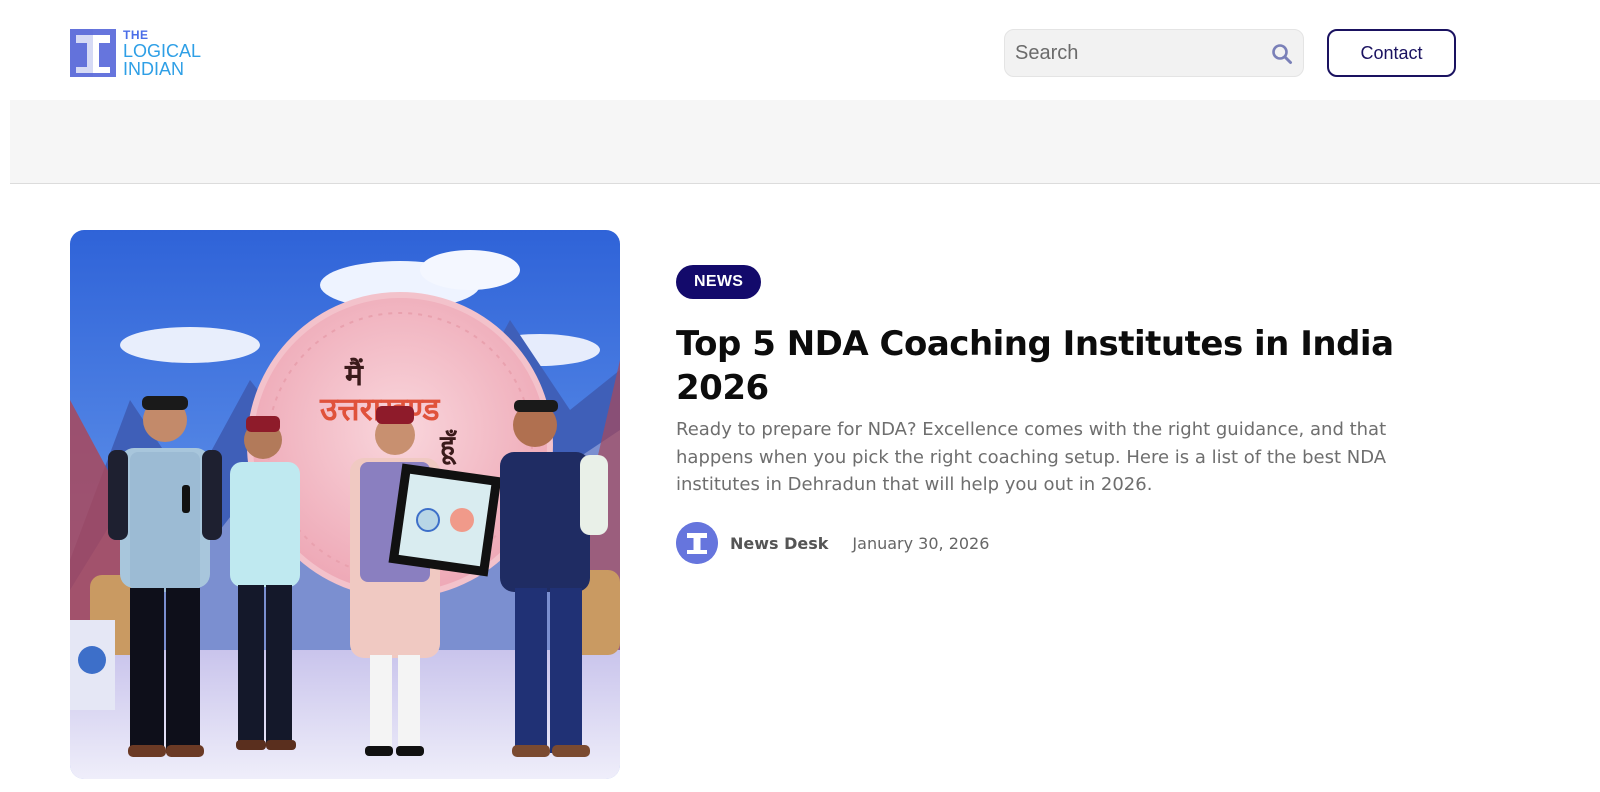  Describe the element at coordinates (154, 68) in the screenshot. I see `logo-line-3: INDIAN` at that location.